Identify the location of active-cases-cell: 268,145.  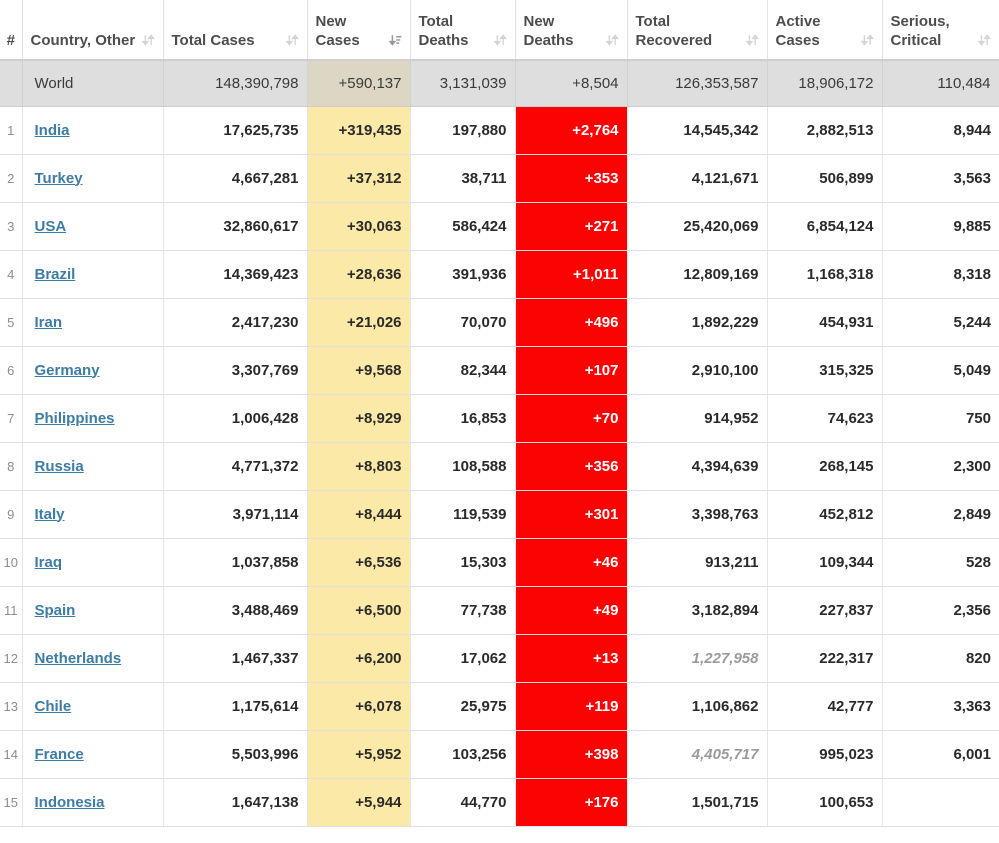
(825, 466).